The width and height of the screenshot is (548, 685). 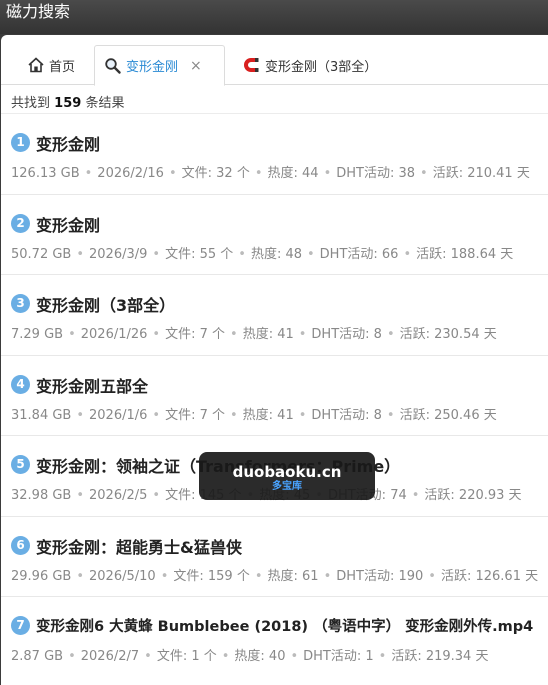 I want to click on search-icon, so click(x=113, y=65).